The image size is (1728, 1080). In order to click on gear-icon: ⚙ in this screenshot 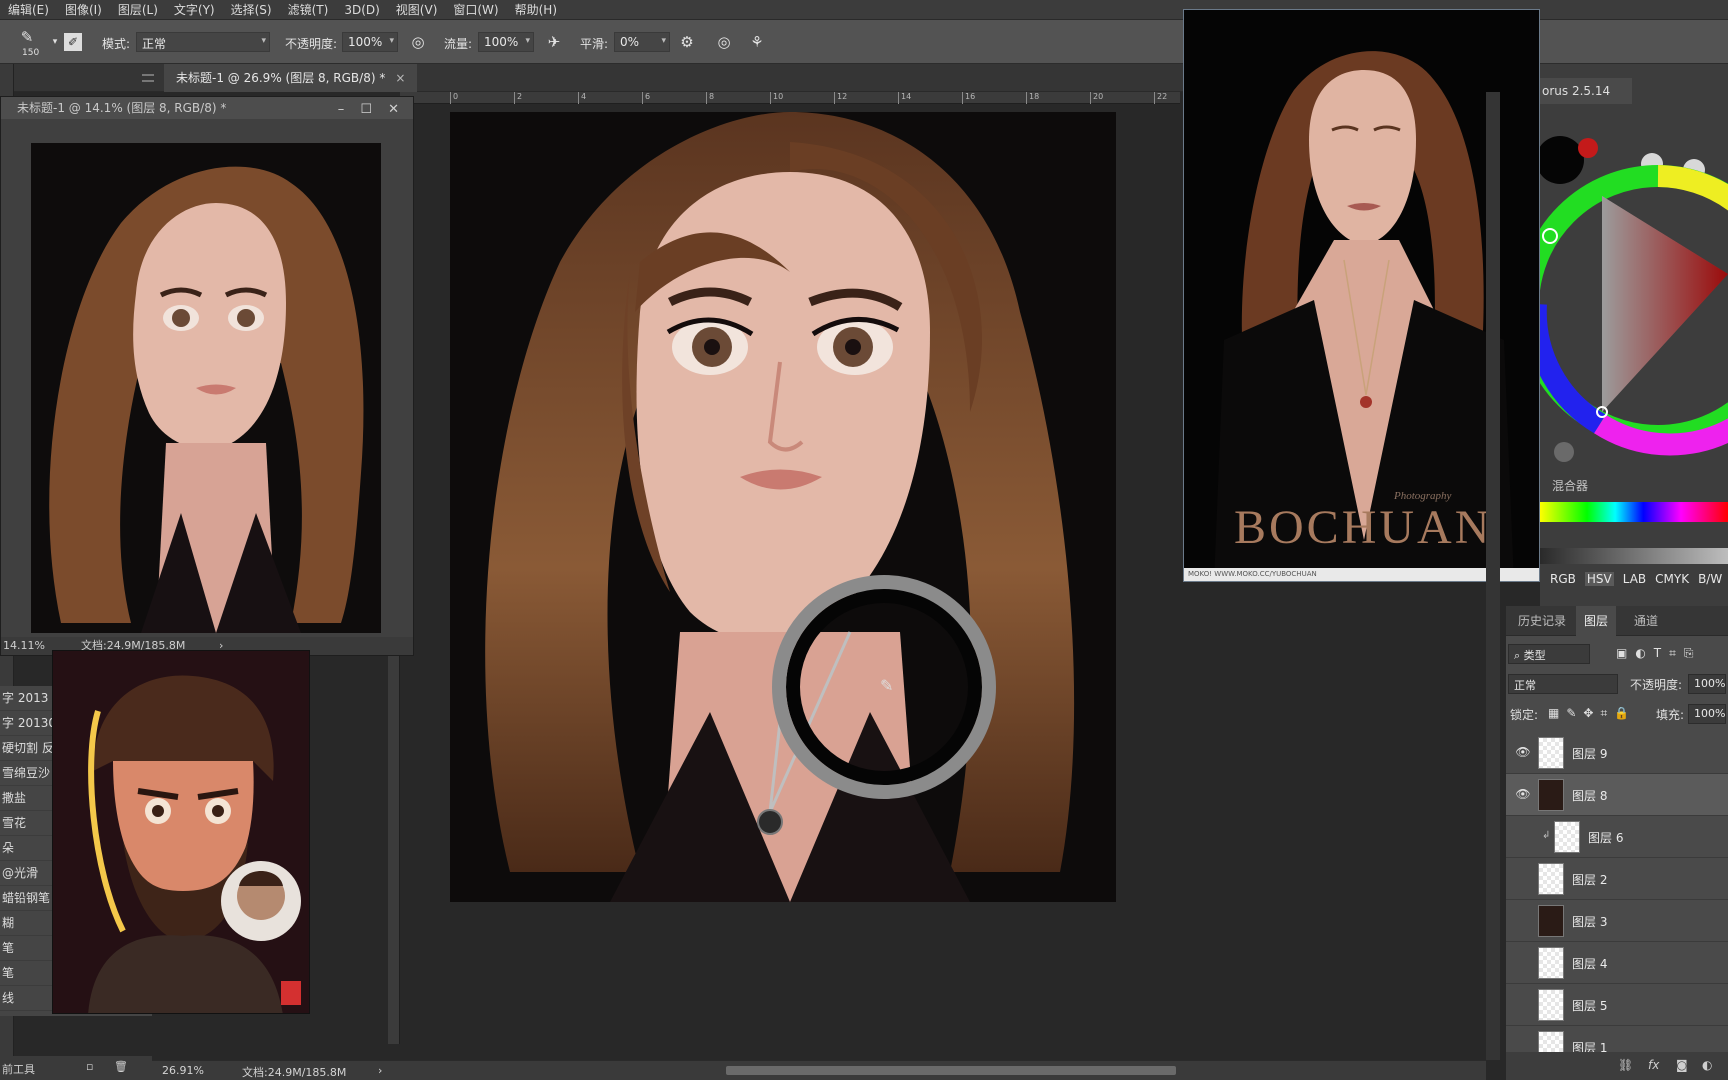, I will do `click(687, 42)`.